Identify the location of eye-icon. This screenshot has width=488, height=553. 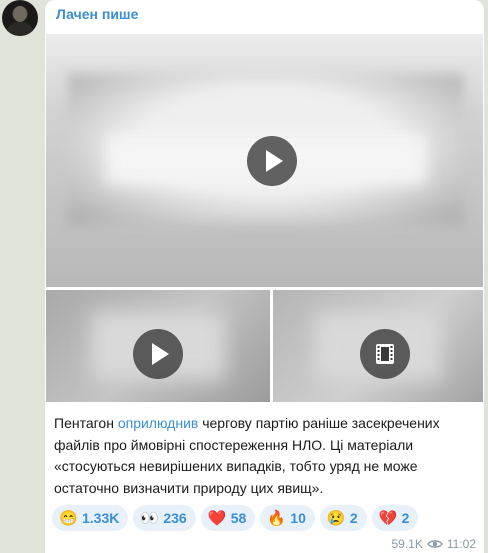
(435, 544).